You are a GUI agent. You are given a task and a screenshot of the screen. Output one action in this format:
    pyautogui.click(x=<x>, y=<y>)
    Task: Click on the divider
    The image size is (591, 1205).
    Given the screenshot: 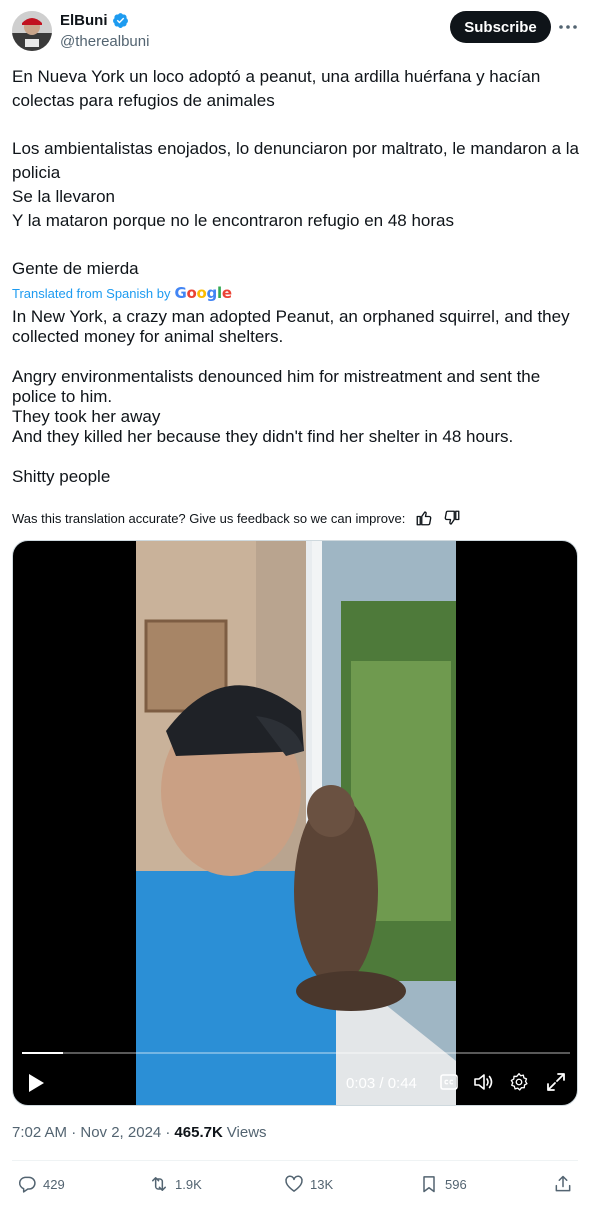 What is the action you would take?
    pyautogui.click(x=295, y=1160)
    